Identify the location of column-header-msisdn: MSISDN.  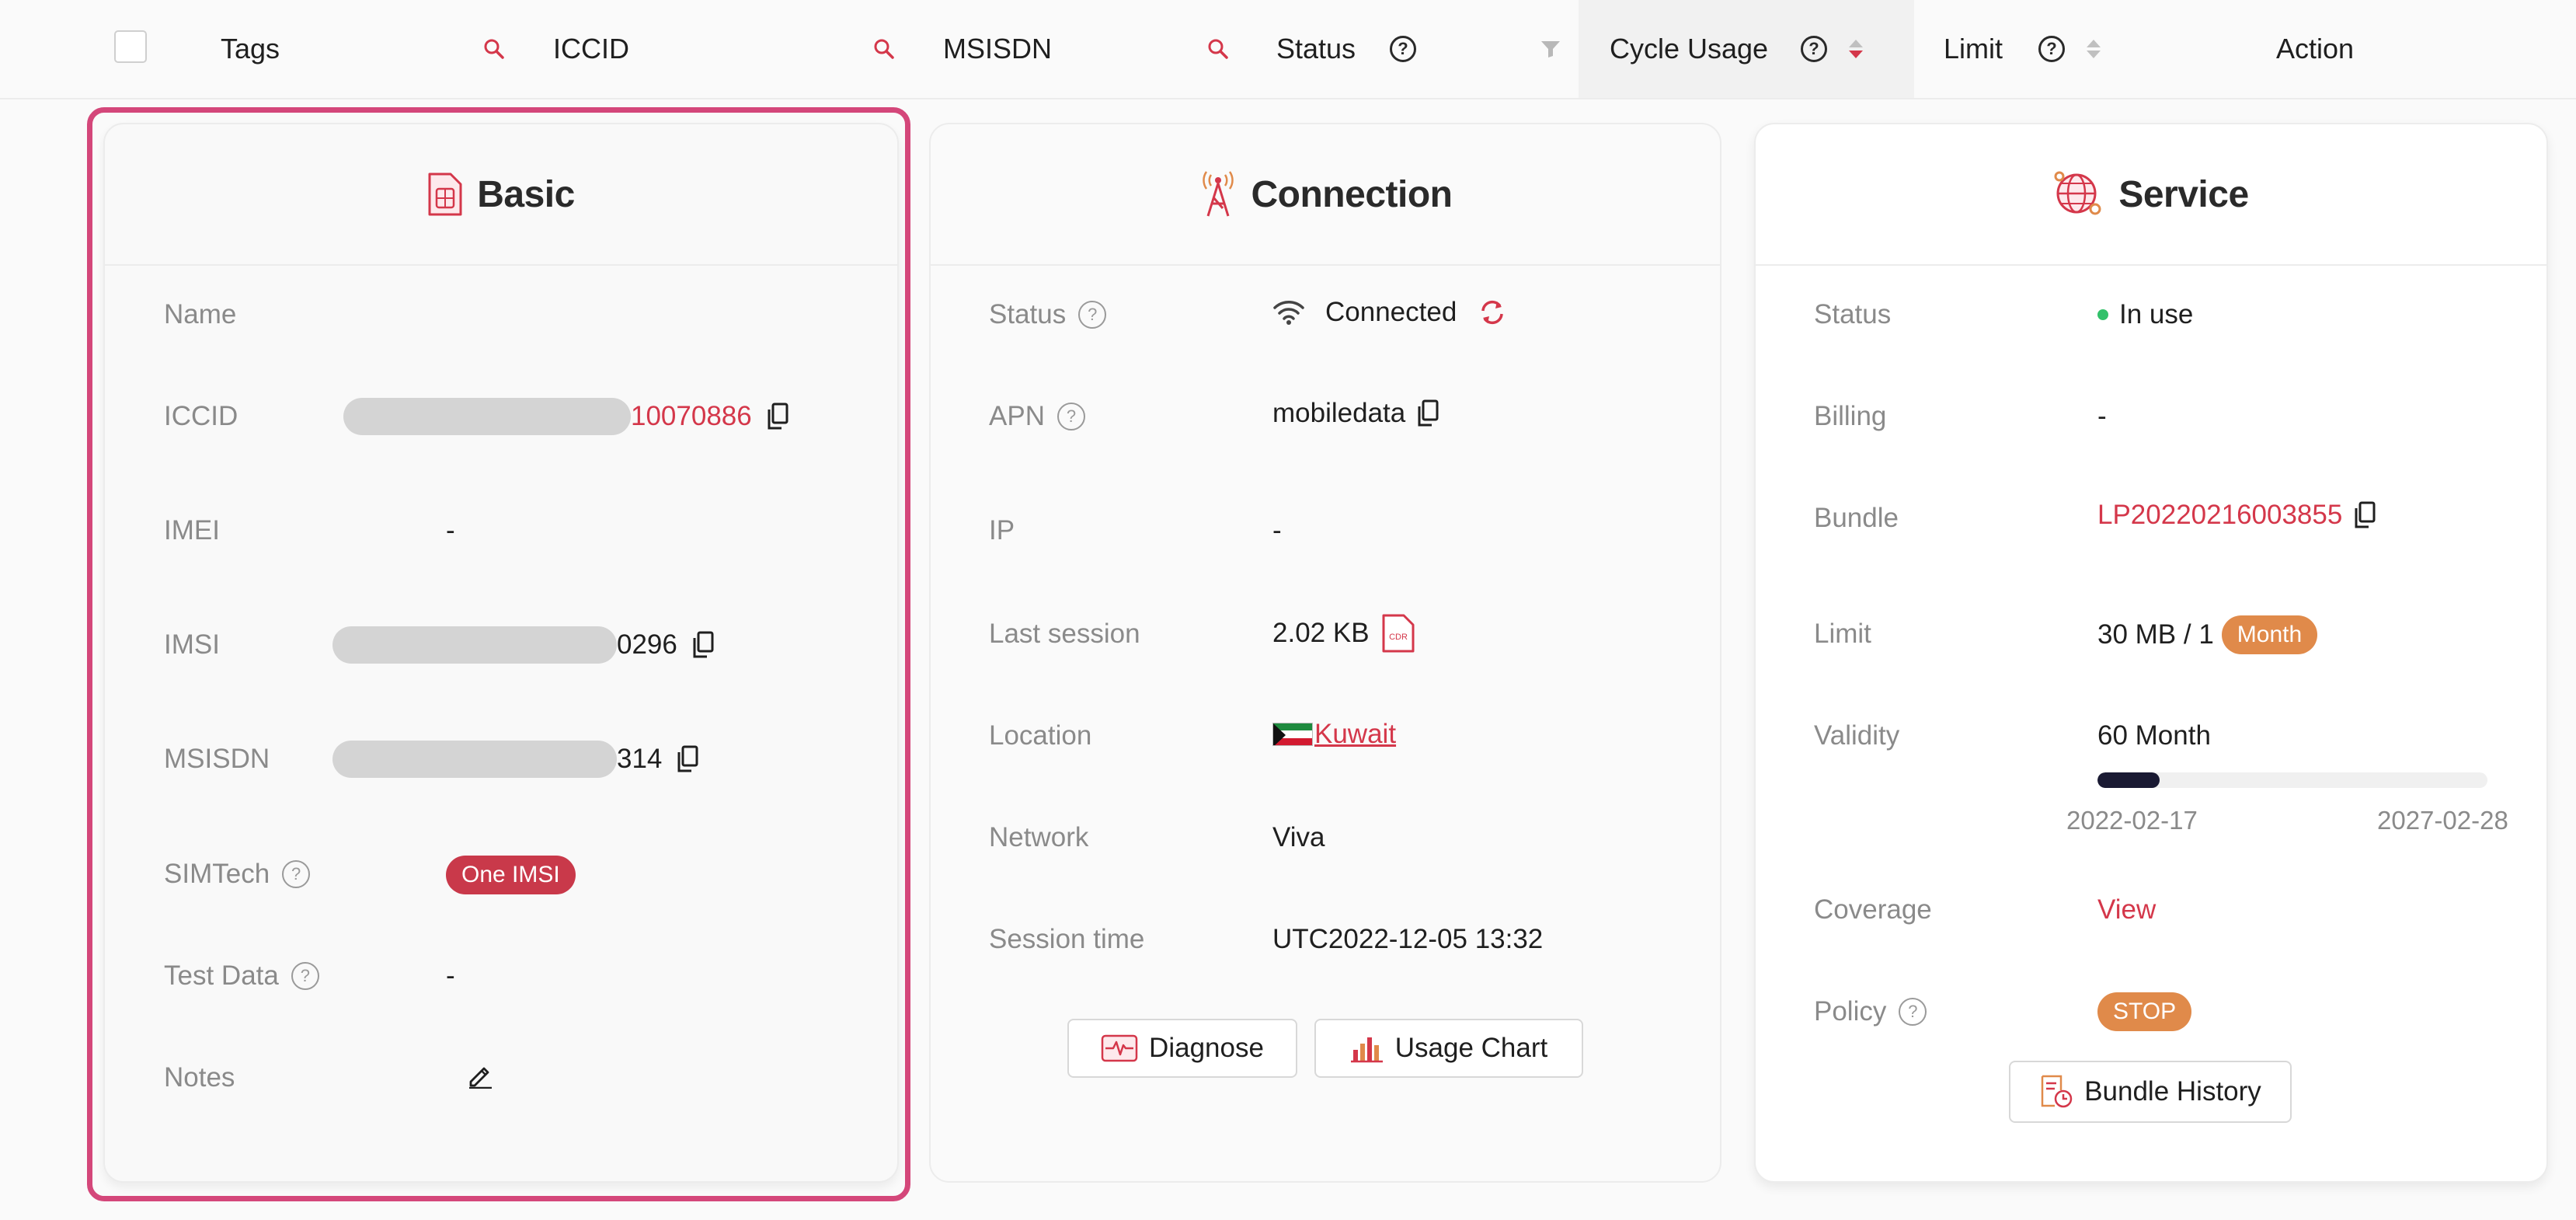
(997, 49).